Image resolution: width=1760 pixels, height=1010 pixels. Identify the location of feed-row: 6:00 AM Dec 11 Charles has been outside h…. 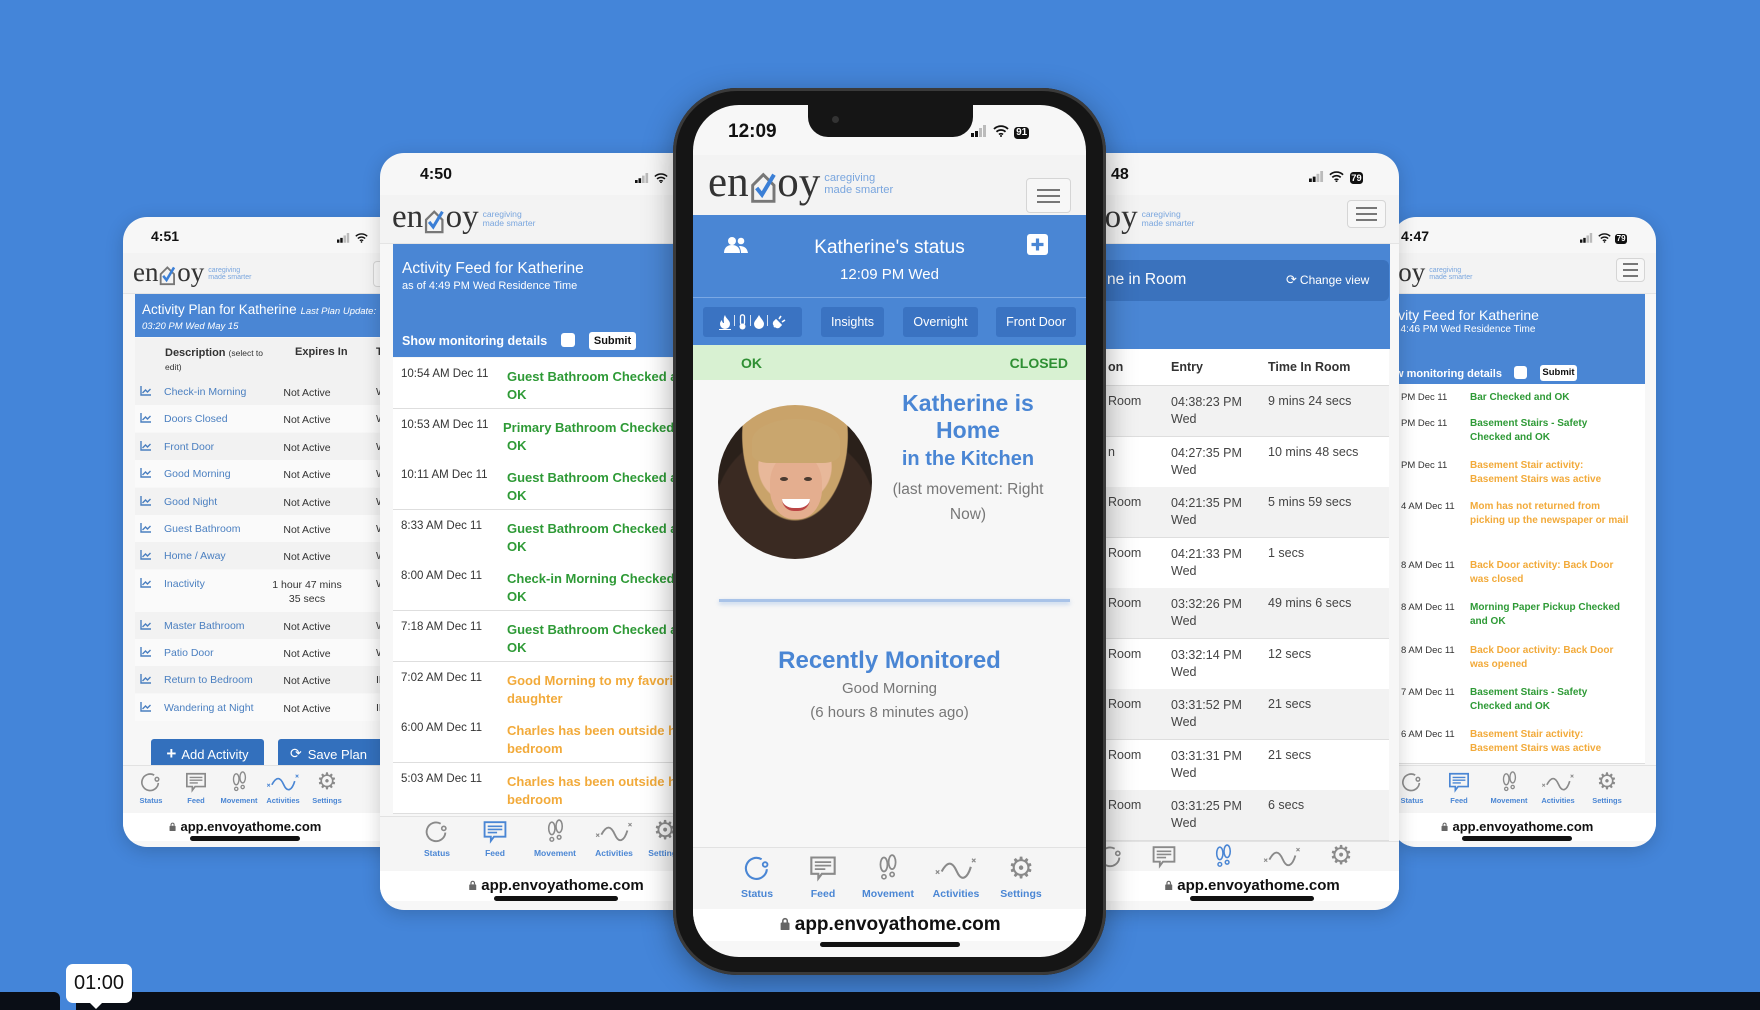
(551, 738).